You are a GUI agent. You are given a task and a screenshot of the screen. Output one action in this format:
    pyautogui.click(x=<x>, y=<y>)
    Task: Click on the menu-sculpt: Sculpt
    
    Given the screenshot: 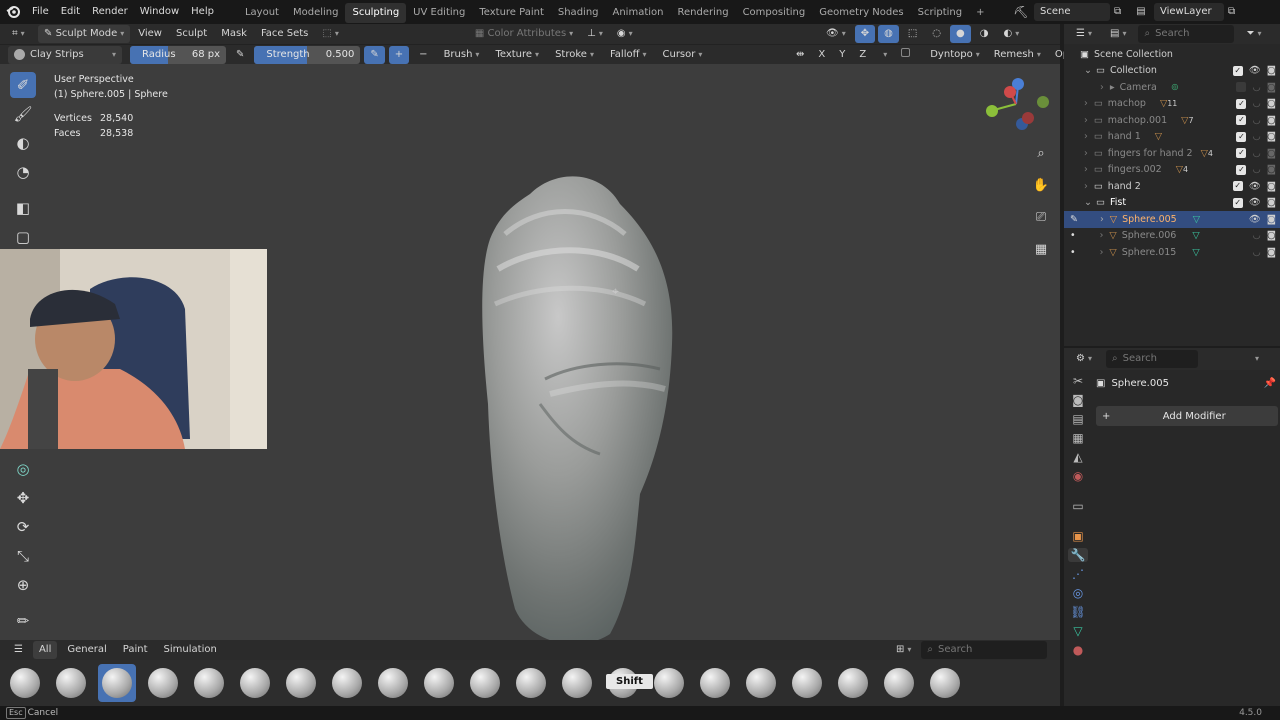 What is the action you would take?
    pyautogui.click(x=191, y=34)
    